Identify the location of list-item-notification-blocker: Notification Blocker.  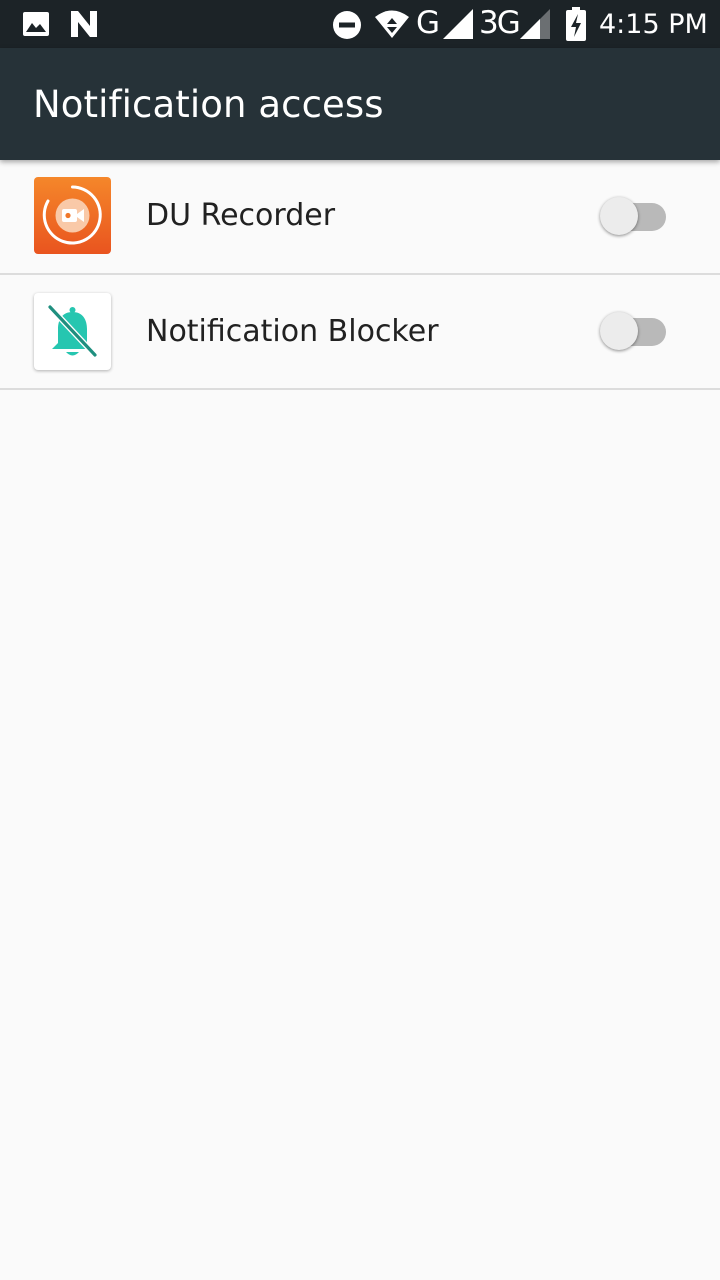
(360, 332).